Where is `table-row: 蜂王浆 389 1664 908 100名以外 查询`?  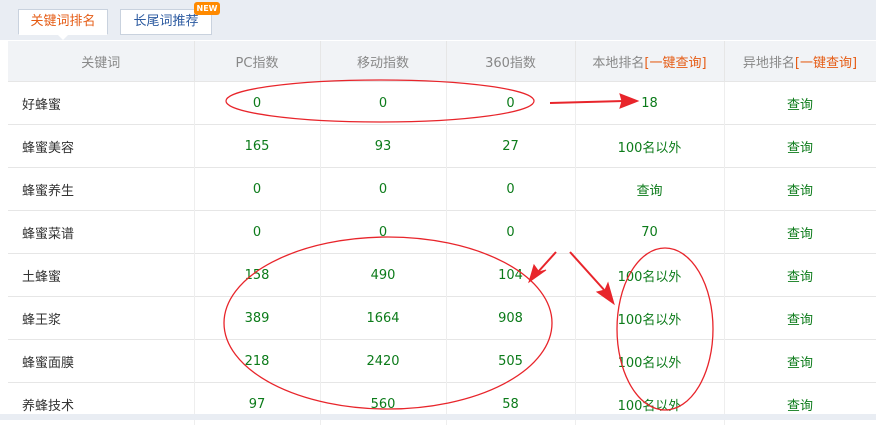
table-row: 蜂王浆 389 1664 908 100名以外 查询 is located at coordinates (442, 318).